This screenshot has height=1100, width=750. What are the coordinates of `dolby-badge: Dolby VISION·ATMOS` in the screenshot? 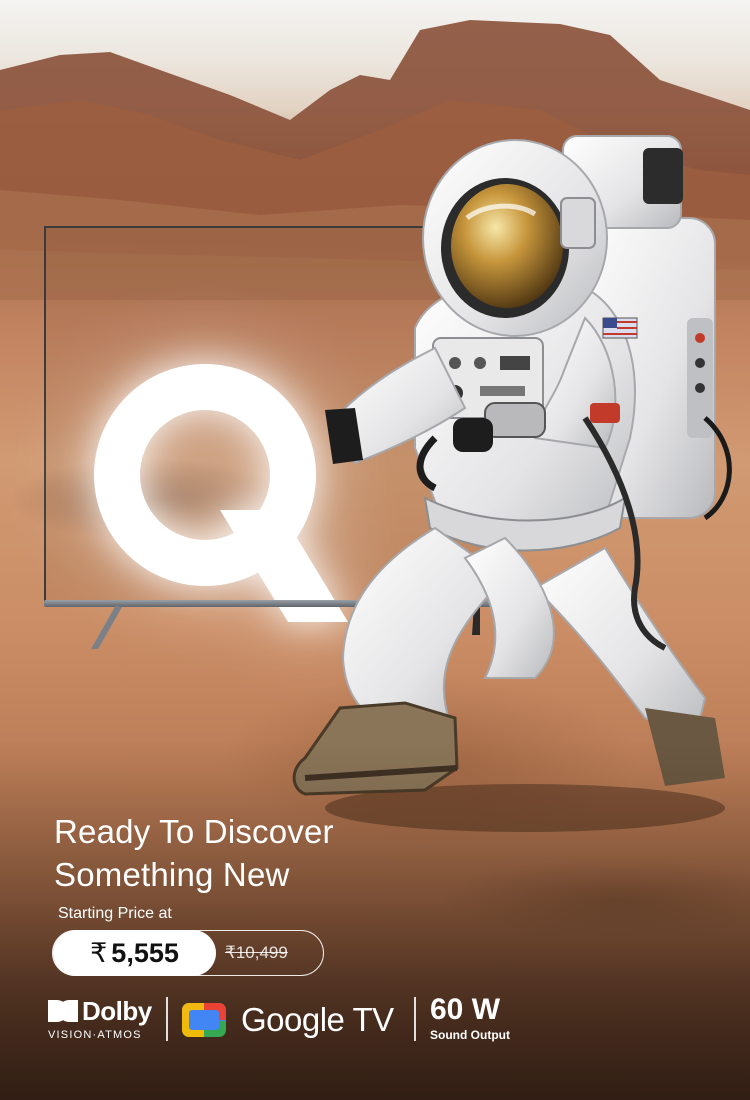 It's located at (100, 1018).